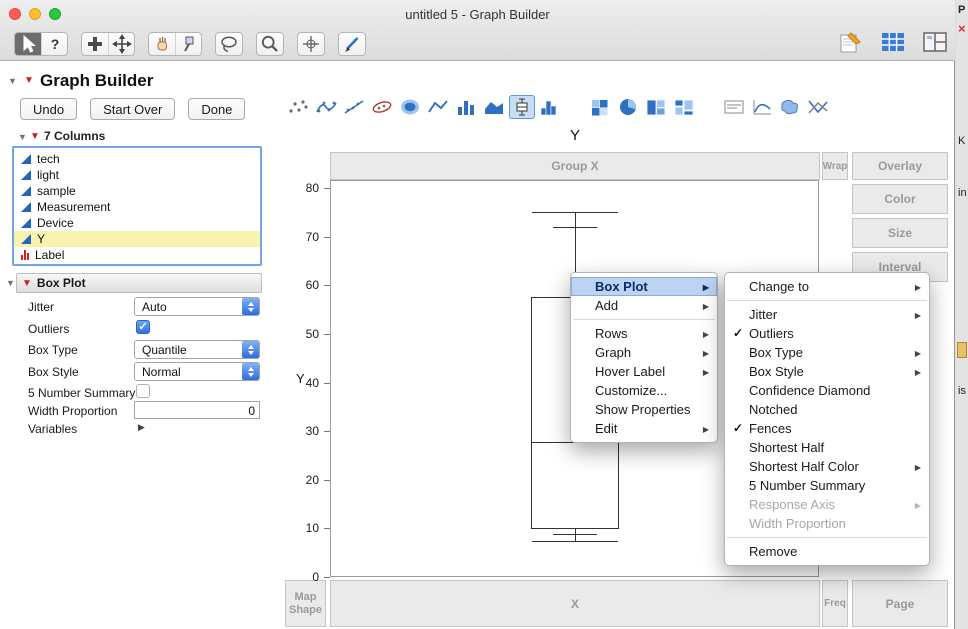 This screenshot has width=968, height=629. What do you see at coordinates (600, 107) in the screenshot?
I see `palette-heatmap-icon` at bounding box center [600, 107].